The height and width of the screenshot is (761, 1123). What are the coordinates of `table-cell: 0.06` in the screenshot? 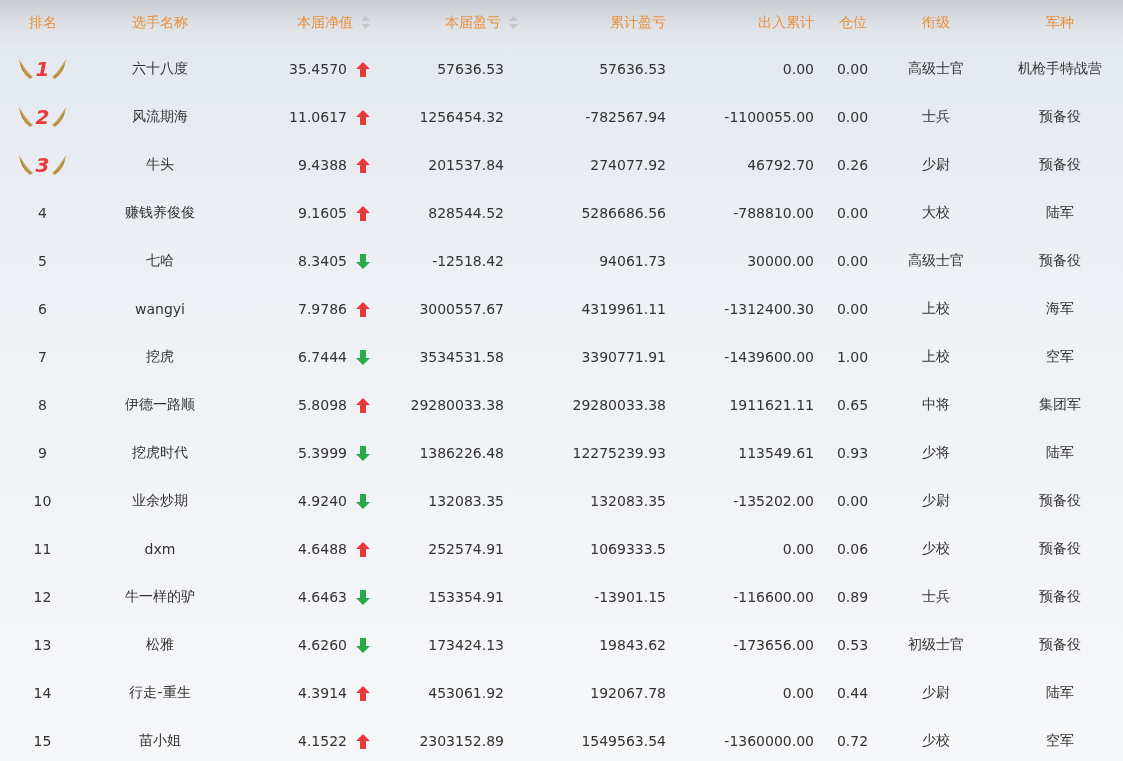 It's located at (852, 549).